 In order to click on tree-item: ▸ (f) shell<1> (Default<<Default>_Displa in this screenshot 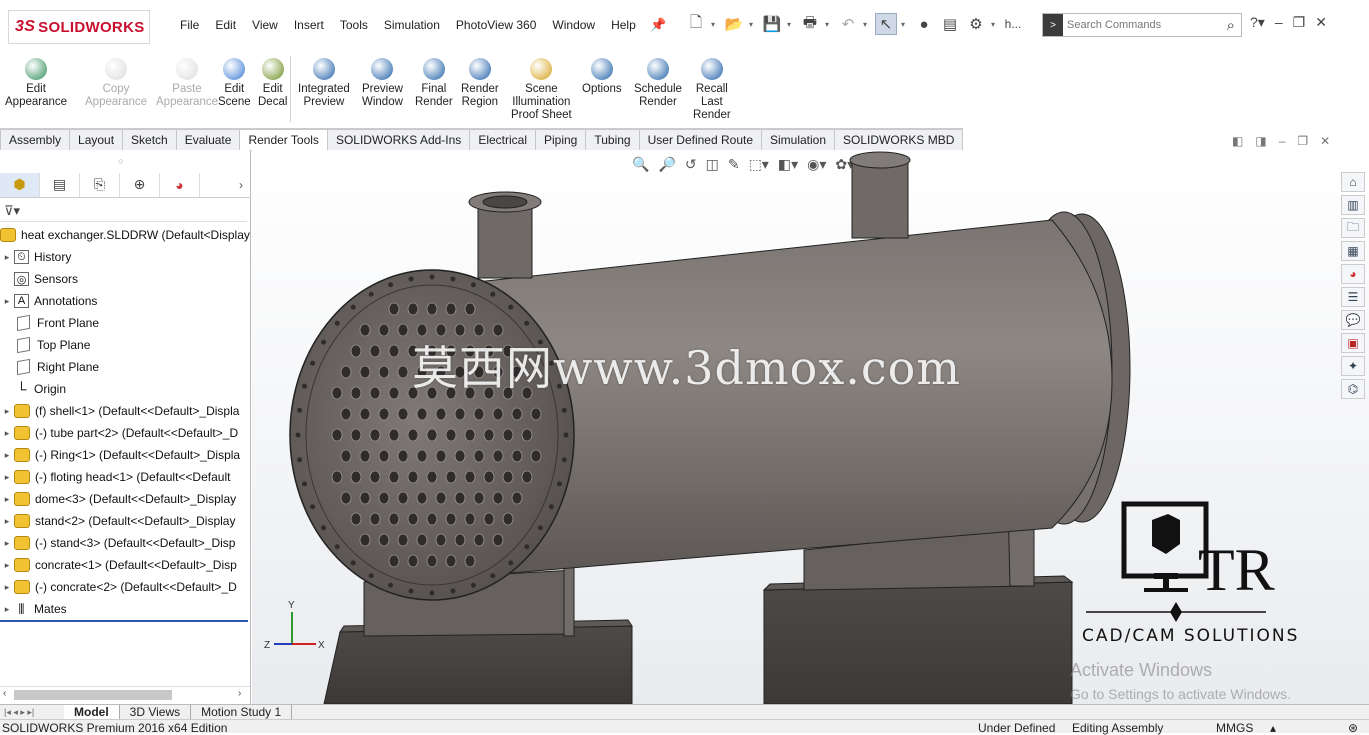, I will do `click(125, 411)`.